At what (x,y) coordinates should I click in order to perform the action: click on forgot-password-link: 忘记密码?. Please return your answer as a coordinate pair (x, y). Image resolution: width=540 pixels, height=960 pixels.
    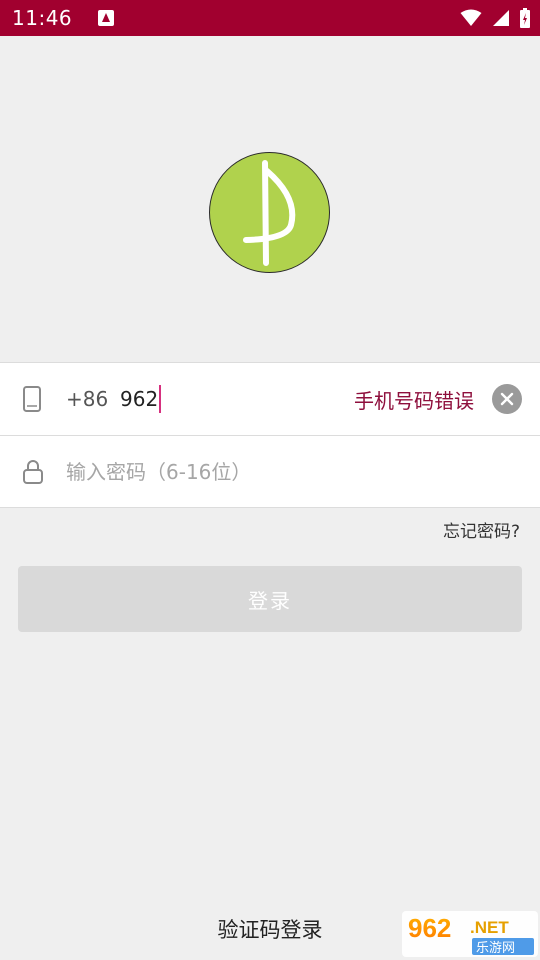
    Looking at the image, I should click on (481, 529).